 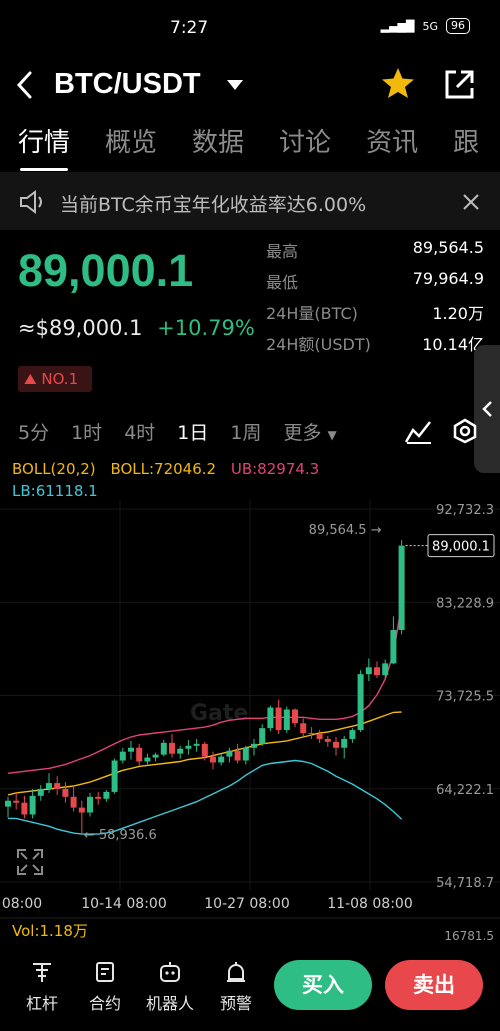 What do you see at coordinates (469, 936) in the screenshot?
I see `volume-axis-label: 16781.5` at bounding box center [469, 936].